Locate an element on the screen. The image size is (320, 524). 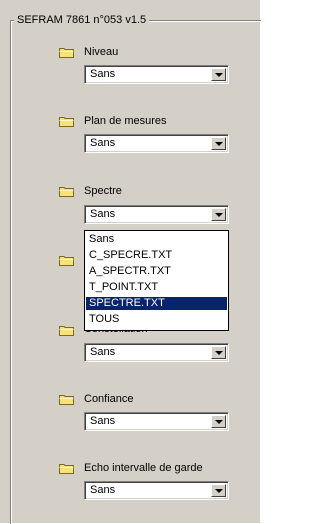
echo-intervalle-label: Echo intervalle de garde is located at coordinates (143, 468).